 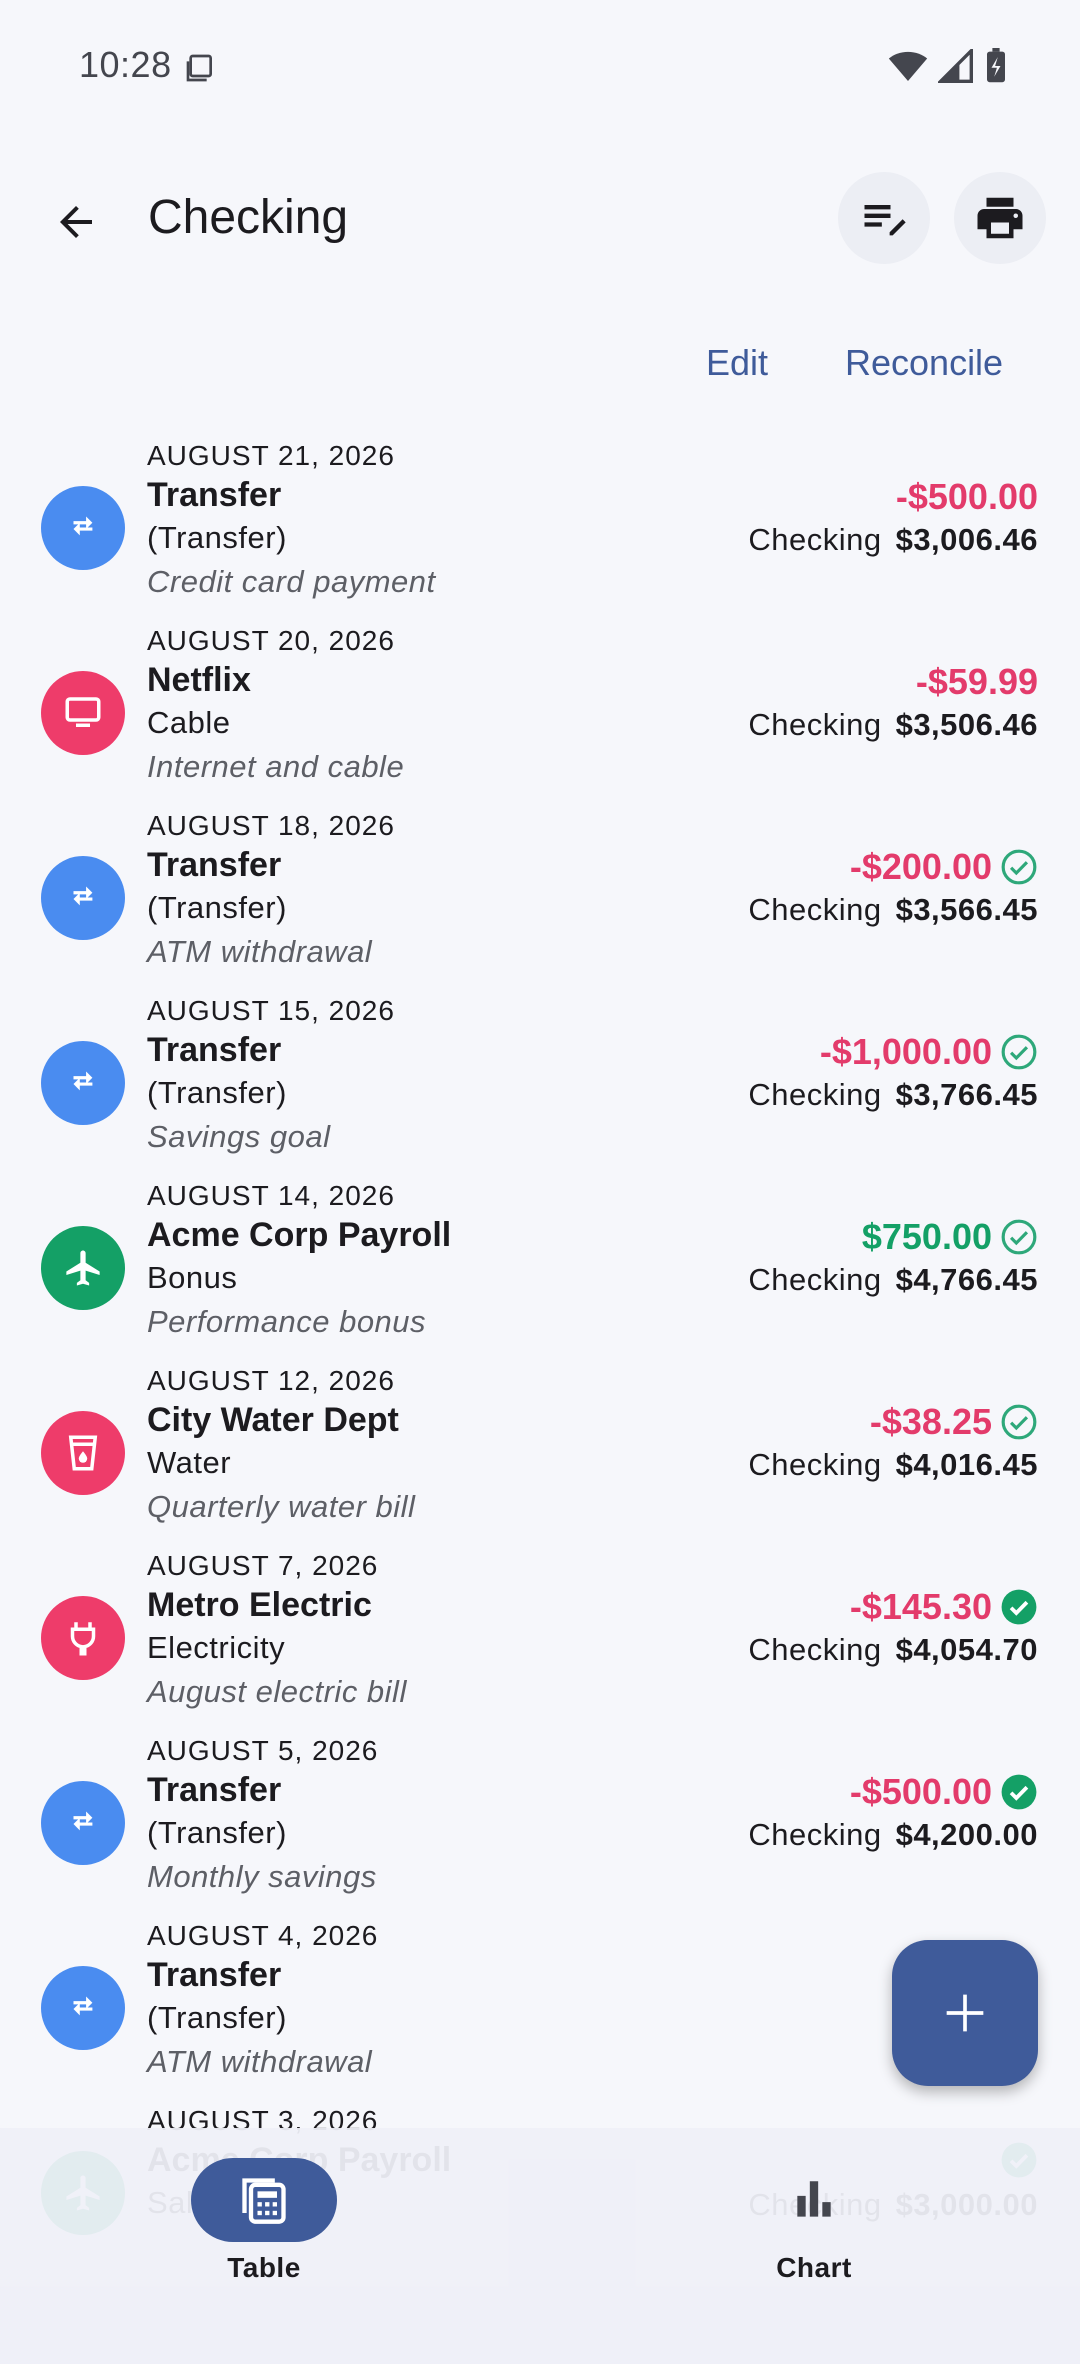 I want to click on bottom-navigation: Table Chart, so click(x=540, y=2246).